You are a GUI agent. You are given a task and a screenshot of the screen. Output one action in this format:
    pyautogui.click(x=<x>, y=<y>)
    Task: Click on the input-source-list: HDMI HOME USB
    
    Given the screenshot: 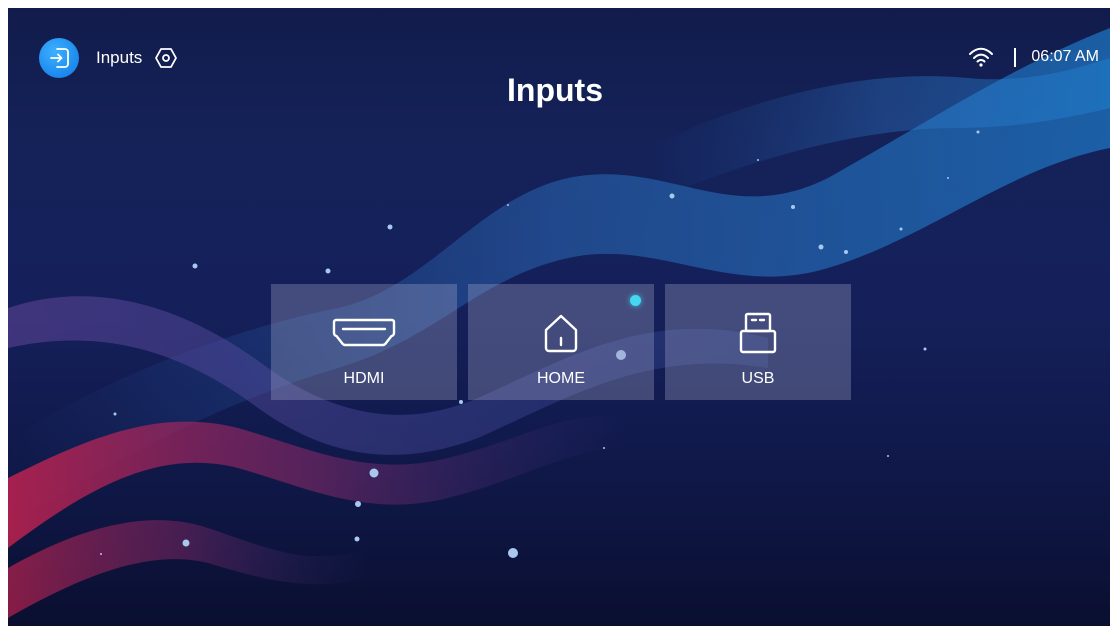 What is the action you would take?
    pyautogui.click(x=561, y=342)
    